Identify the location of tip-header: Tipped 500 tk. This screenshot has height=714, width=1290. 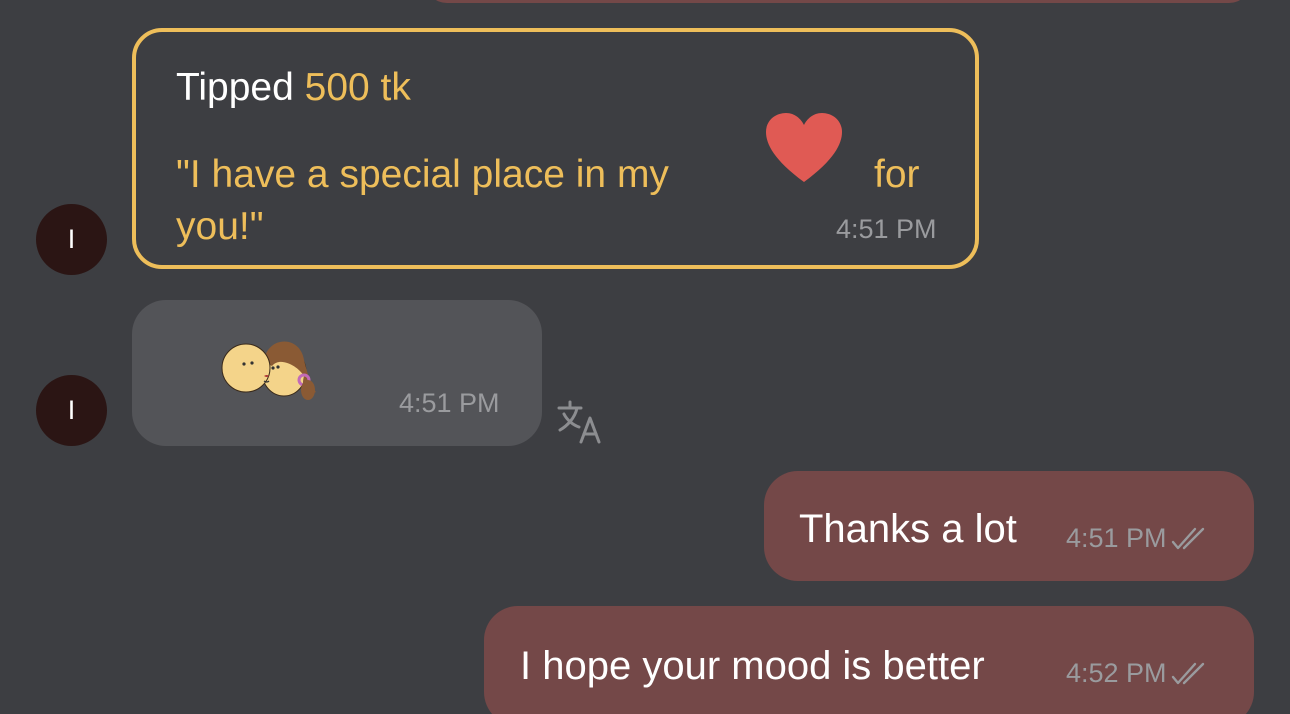
(293, 88).